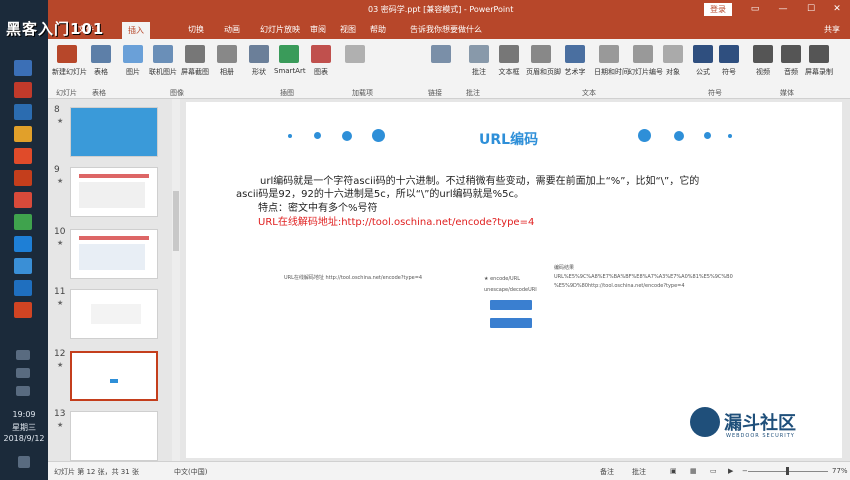 The height and width of the screenshot is (480, 850). I want to click on tab-review: 审阅, so click(318, 29).